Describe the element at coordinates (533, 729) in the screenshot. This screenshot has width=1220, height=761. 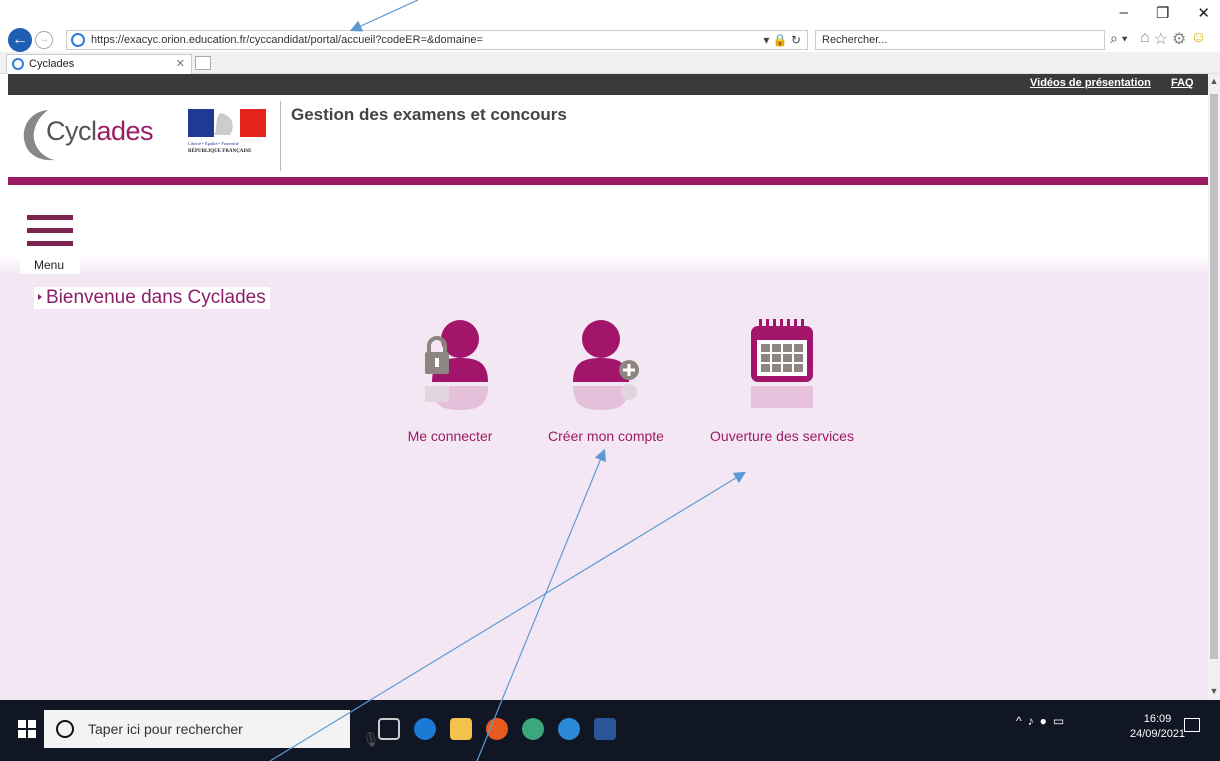
I see `chrome-icon` at that location.